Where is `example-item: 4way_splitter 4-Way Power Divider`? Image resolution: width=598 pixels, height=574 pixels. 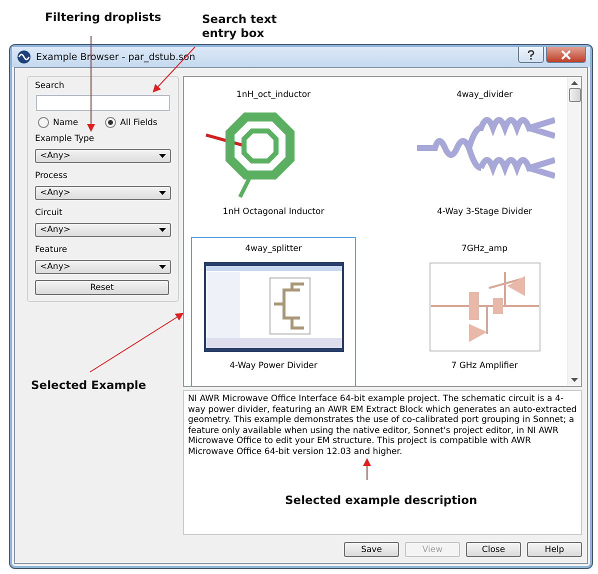 example-item: 4way_splitter 4-Way Power Divider is located at coordinates (273, 311).